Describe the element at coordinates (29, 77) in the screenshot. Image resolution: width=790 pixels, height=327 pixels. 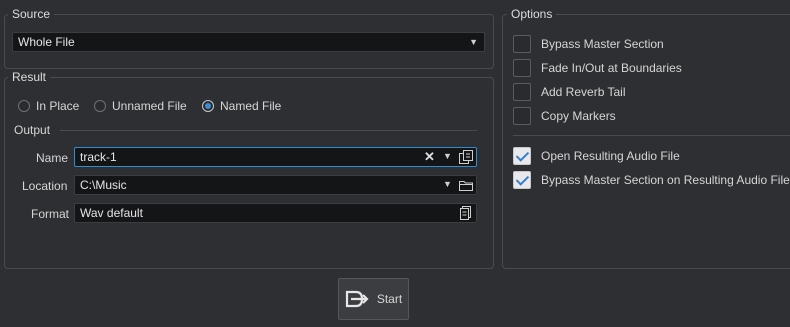
I see `result-title: Result` at that location.